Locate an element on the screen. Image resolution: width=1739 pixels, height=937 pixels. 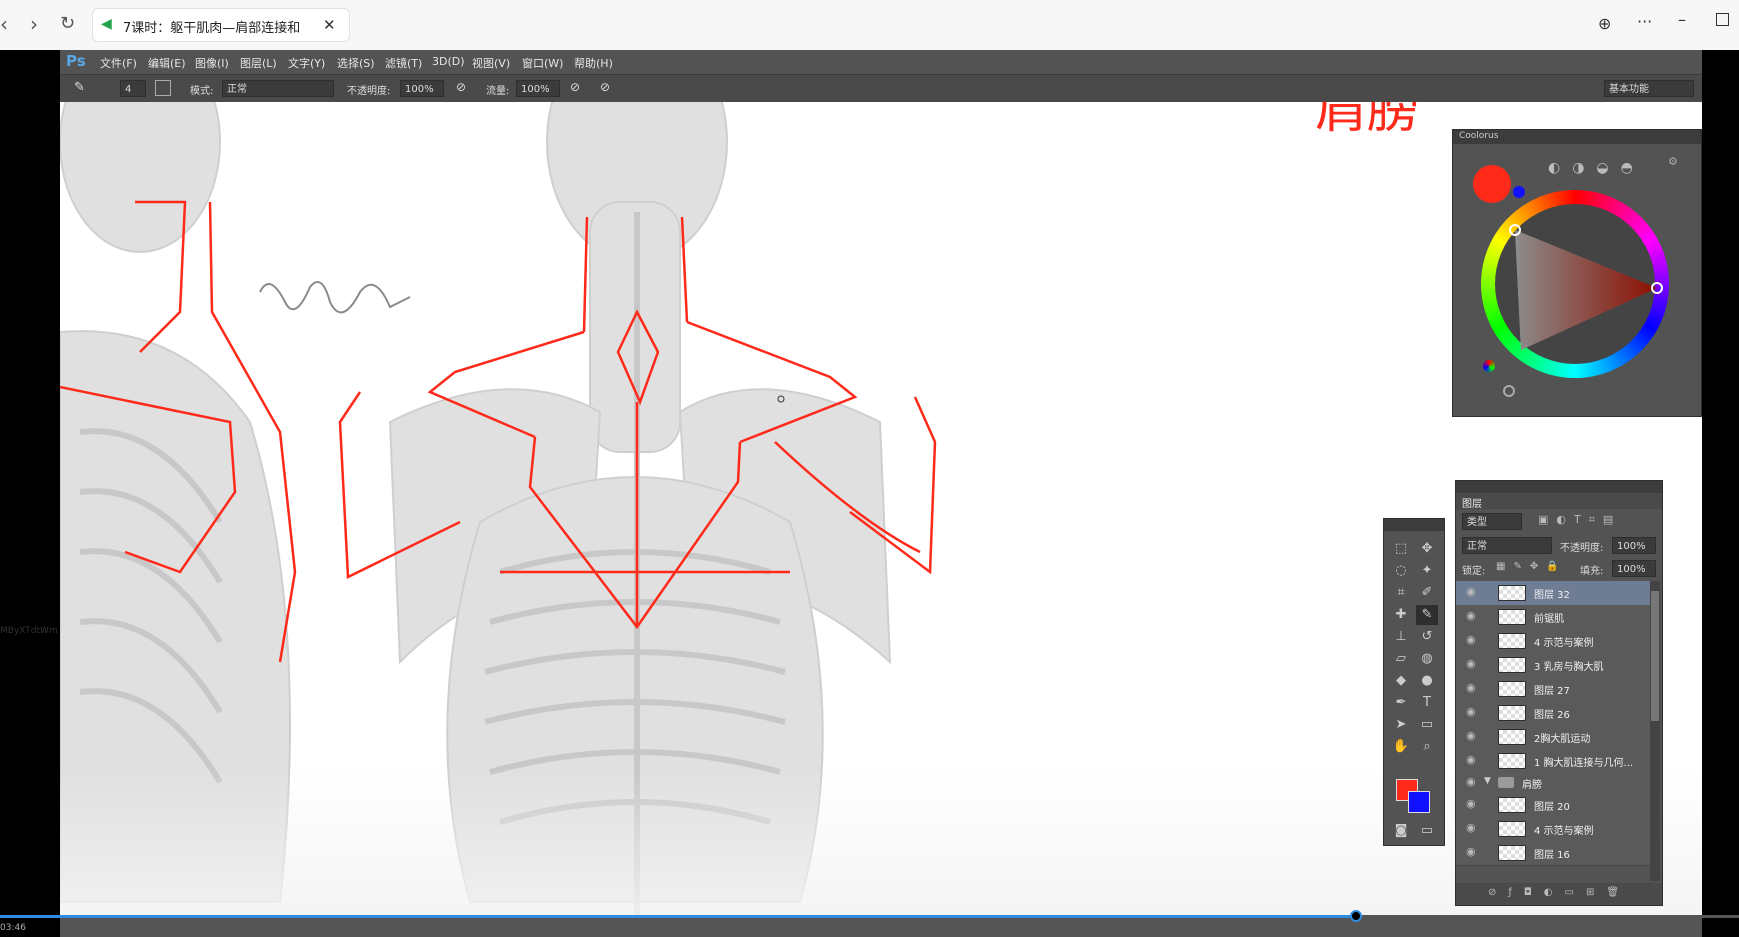
layer-row: ◉ 图层 27 is located at coordinates (1553, 689).